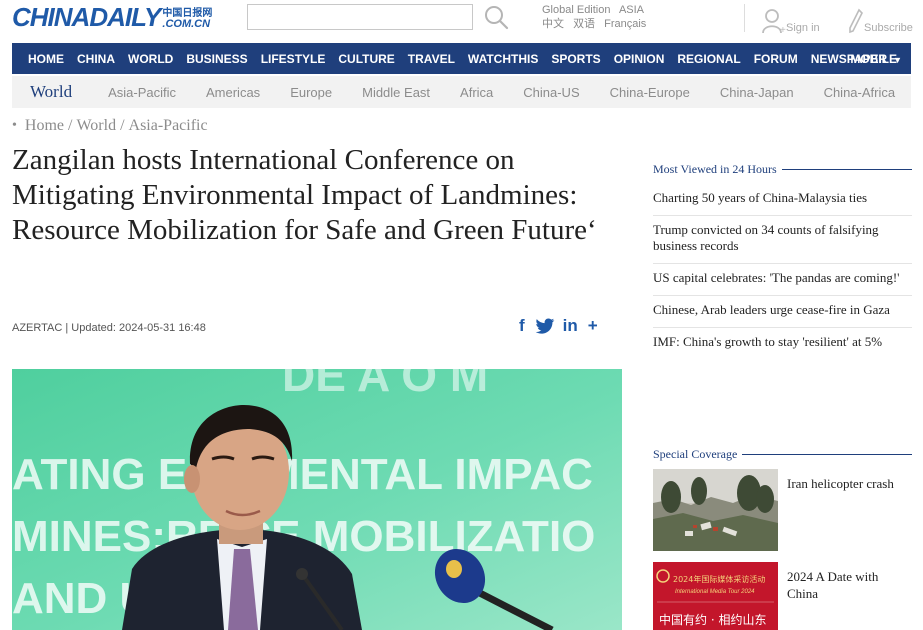  Describe the element at coordinates (873, 59) in the screenshot. I see `nav-mobile: MOBILE` at that location.